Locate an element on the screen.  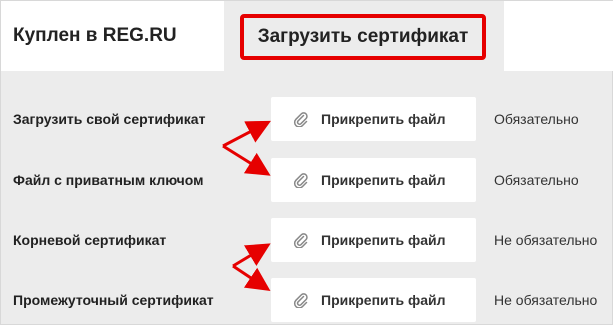
attach-own-certificate-button: Прикрепить файл is located at coordinates (373, 119).